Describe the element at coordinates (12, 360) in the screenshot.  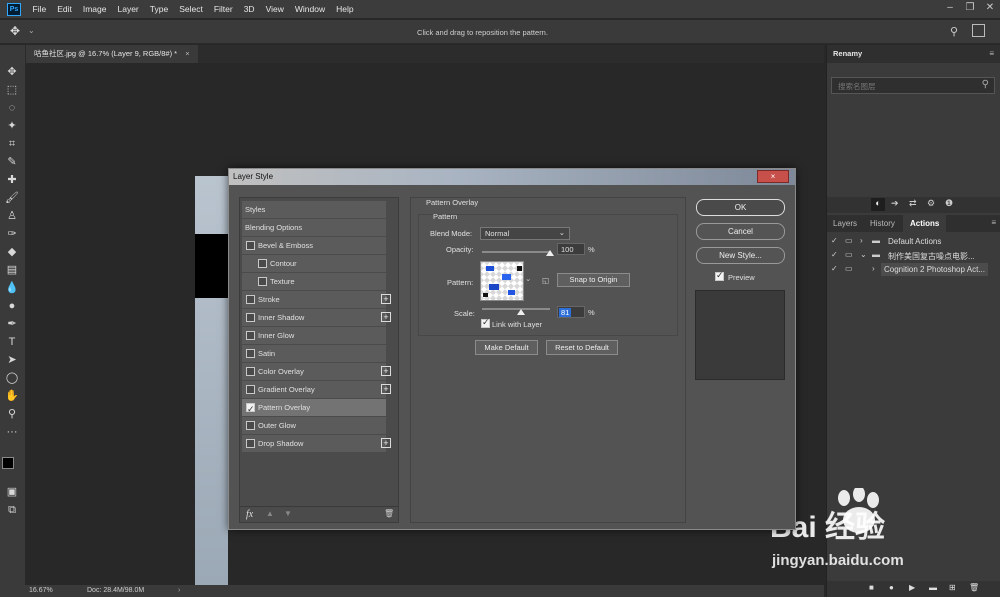
I see `path-select-icon: ➤` at that location.